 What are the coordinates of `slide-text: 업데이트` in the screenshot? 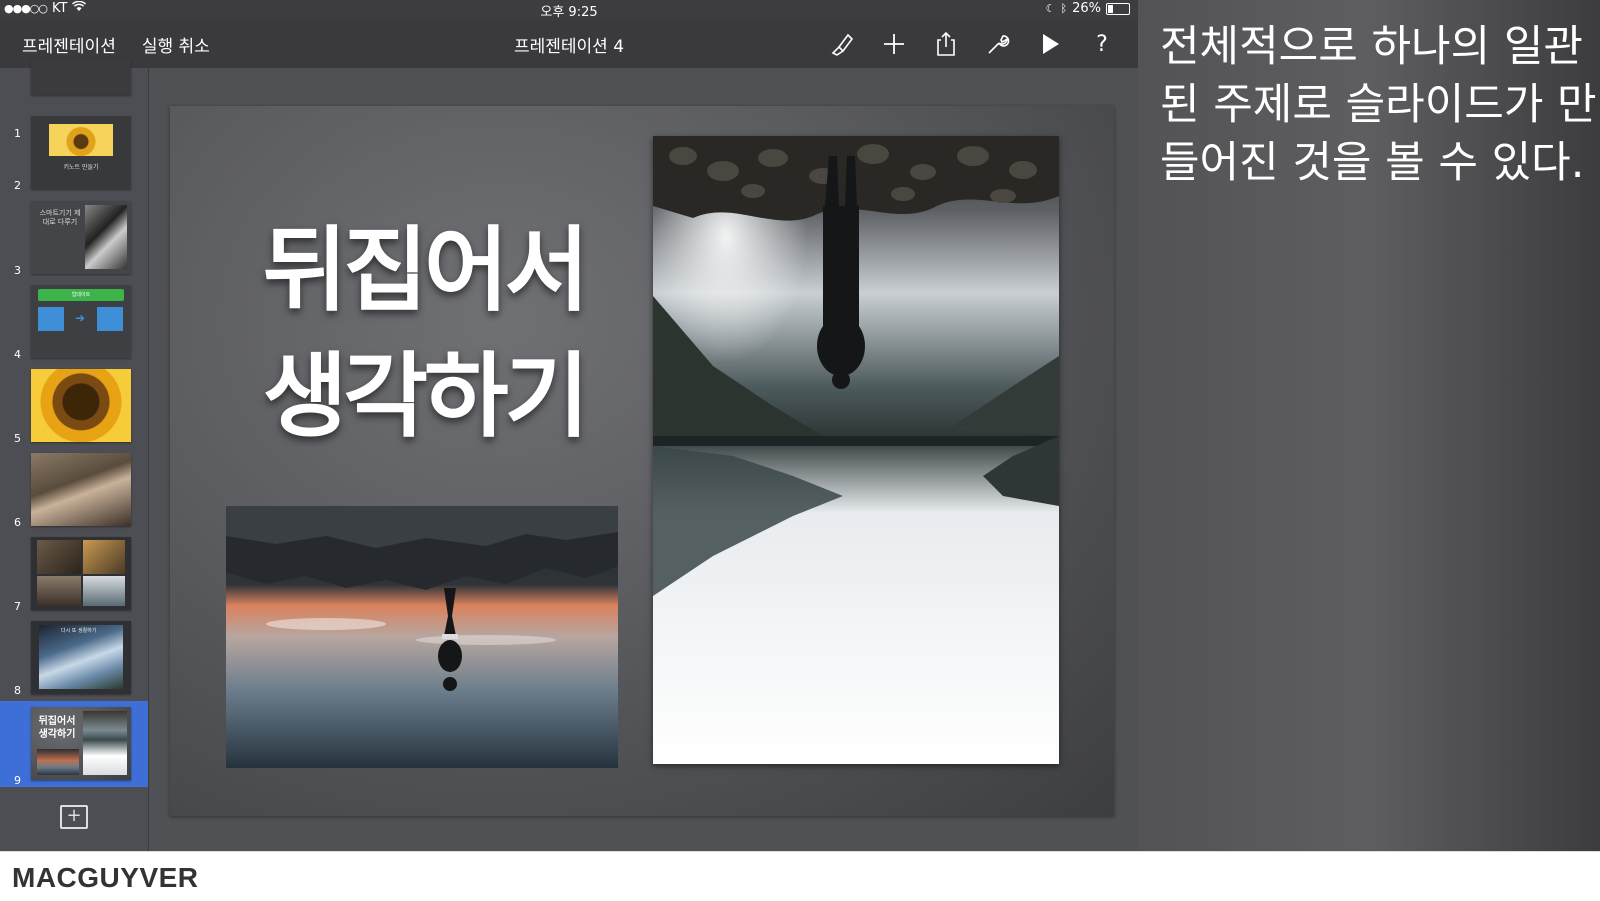 It's located at (81, 295).